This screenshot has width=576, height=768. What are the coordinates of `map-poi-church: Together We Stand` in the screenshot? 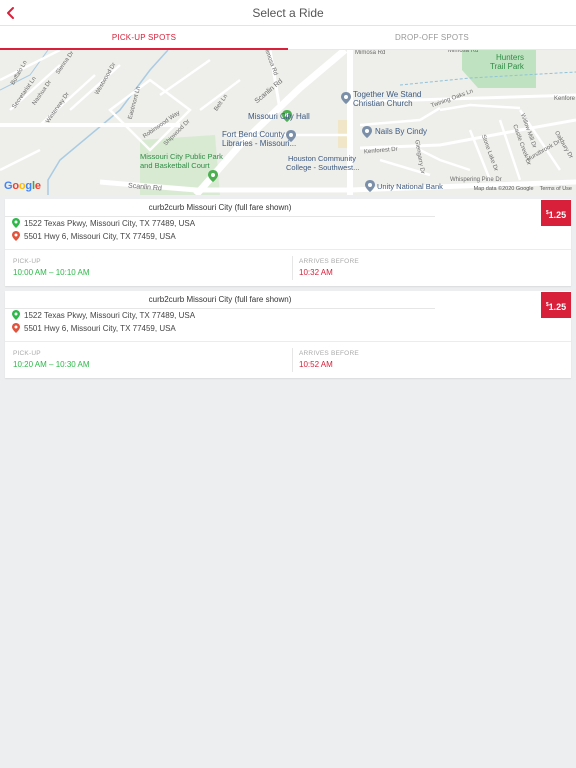 It's located at (387, 94).